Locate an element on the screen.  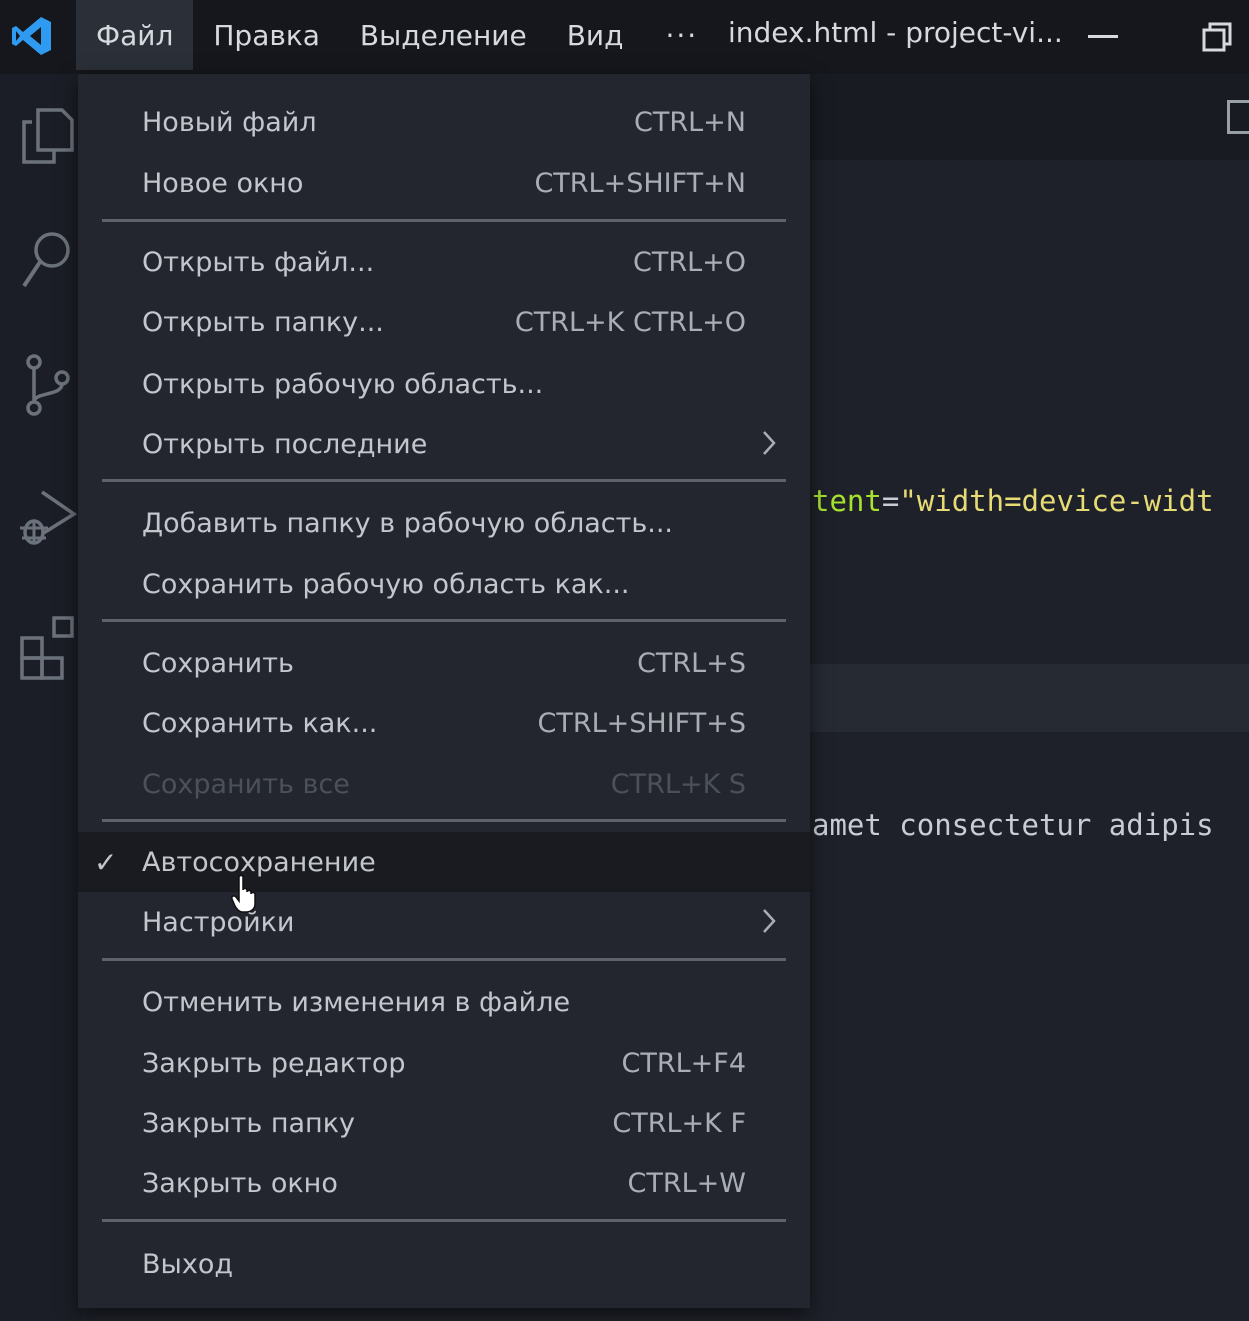
menu-item-open-folder: Открыть папку... CTRL+K CTRL+O is located at coordinates (444, 322).